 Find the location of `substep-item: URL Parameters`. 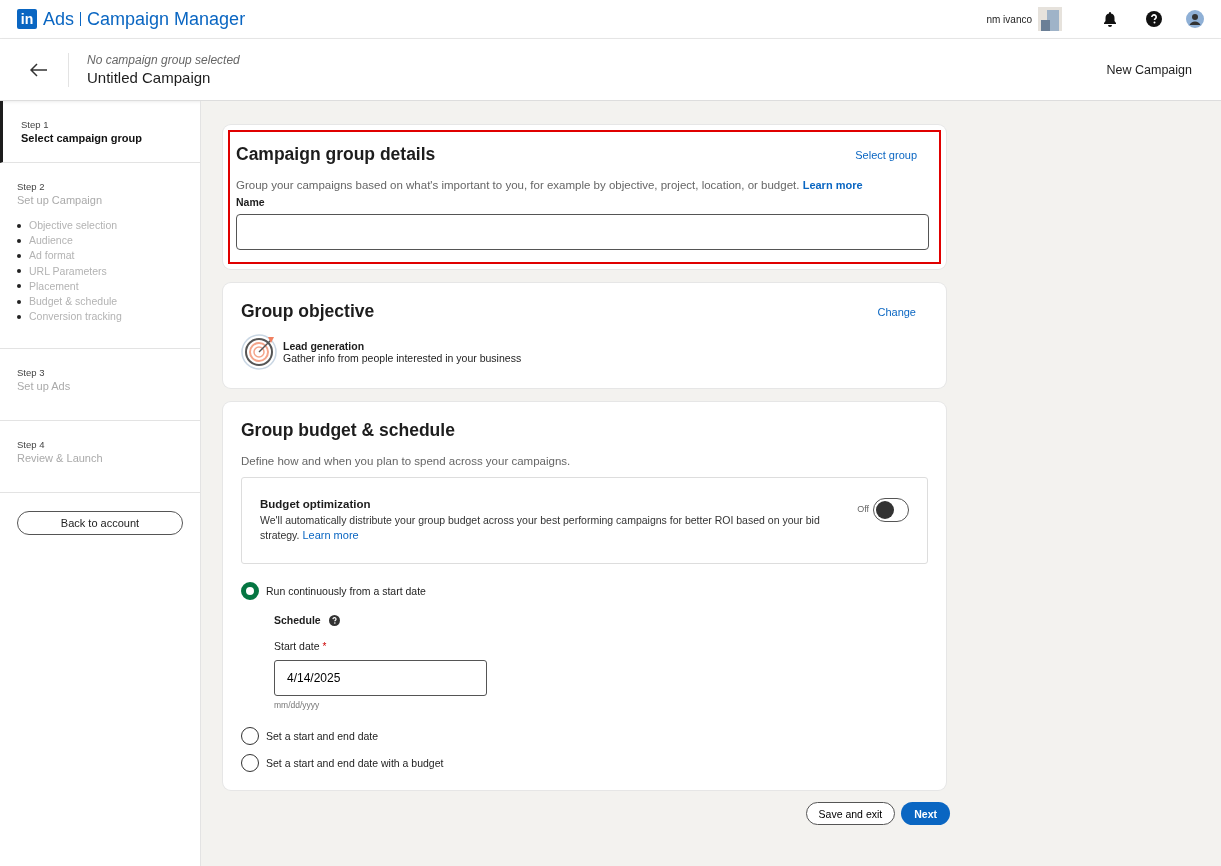

substep-item: URL Parameters is located at coordinates (68, 271).